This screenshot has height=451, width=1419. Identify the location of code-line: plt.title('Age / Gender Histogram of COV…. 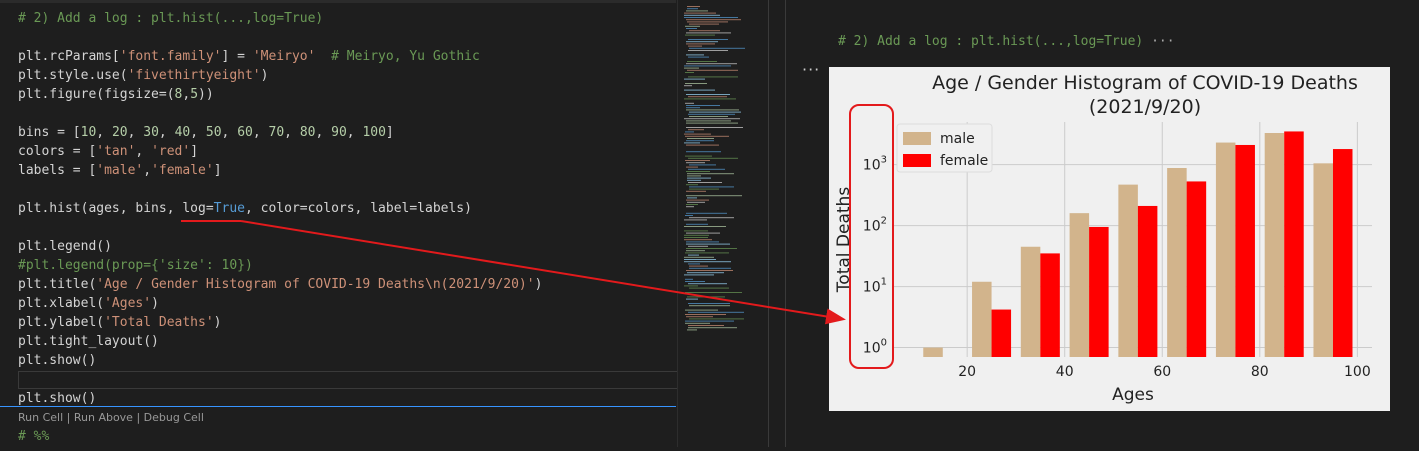
(280, 285).